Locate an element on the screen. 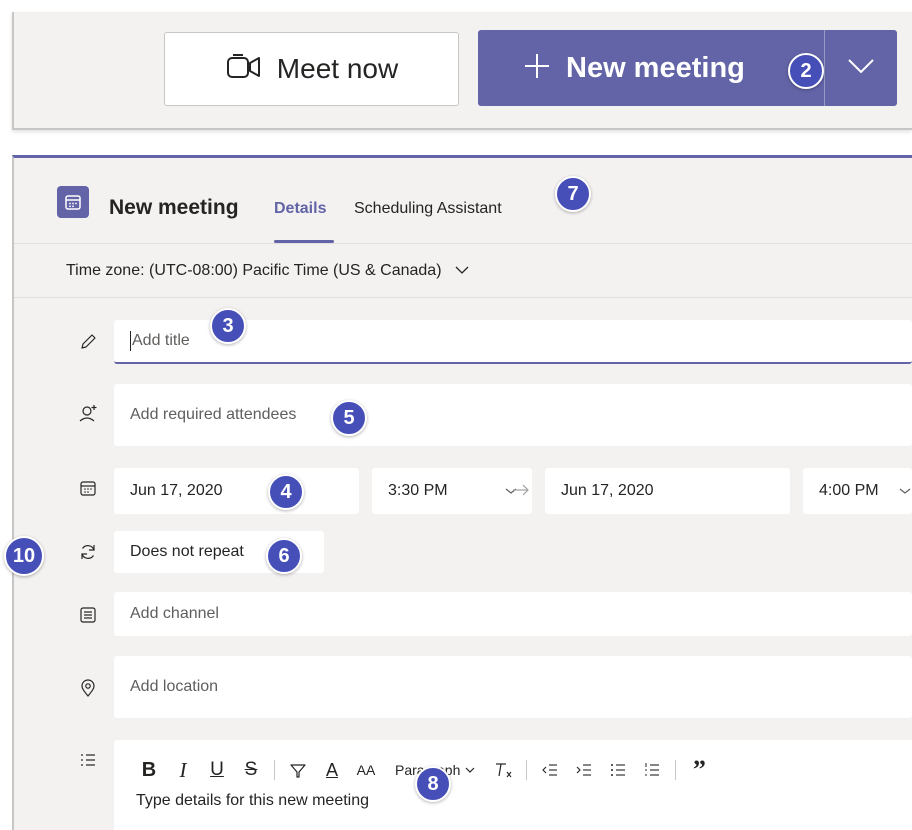 The height and width of the screenshot is (830, 912). location-placeholder: Add location is located at coordinates (174, 686).